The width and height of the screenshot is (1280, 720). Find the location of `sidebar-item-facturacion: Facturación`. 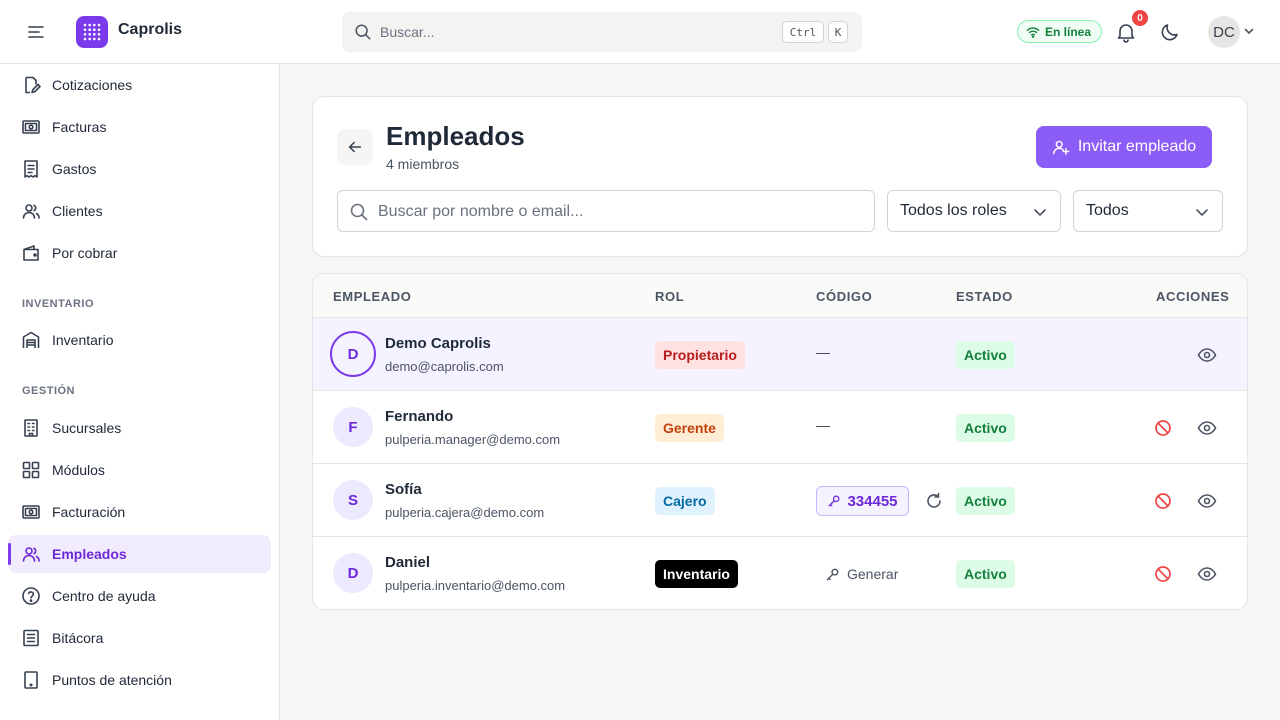

sidebar-item-facturacion: Facturación is located at coordinates (139, 512).